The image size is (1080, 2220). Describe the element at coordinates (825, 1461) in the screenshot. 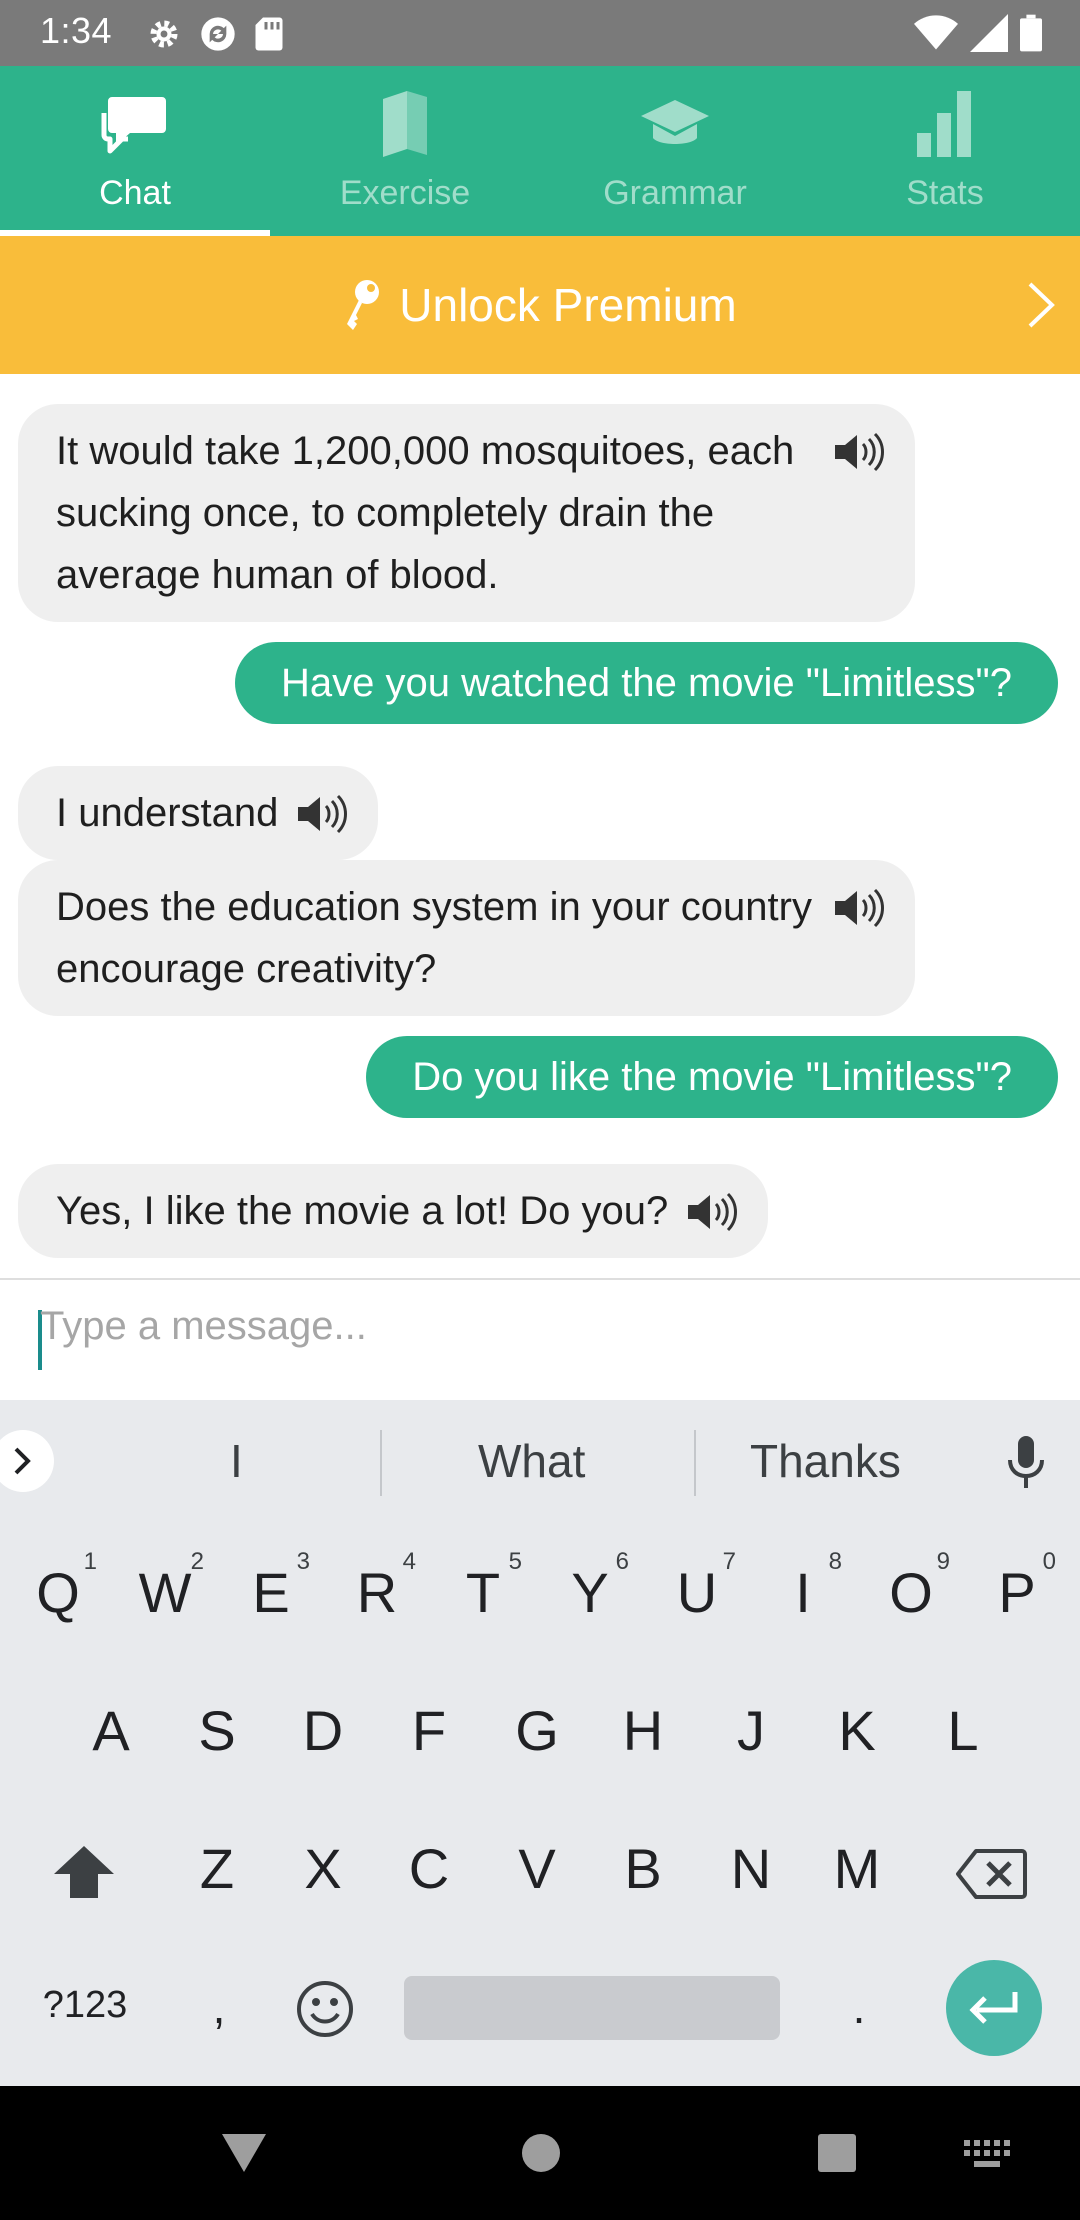

I see `suggestion: Thanks` at that location.